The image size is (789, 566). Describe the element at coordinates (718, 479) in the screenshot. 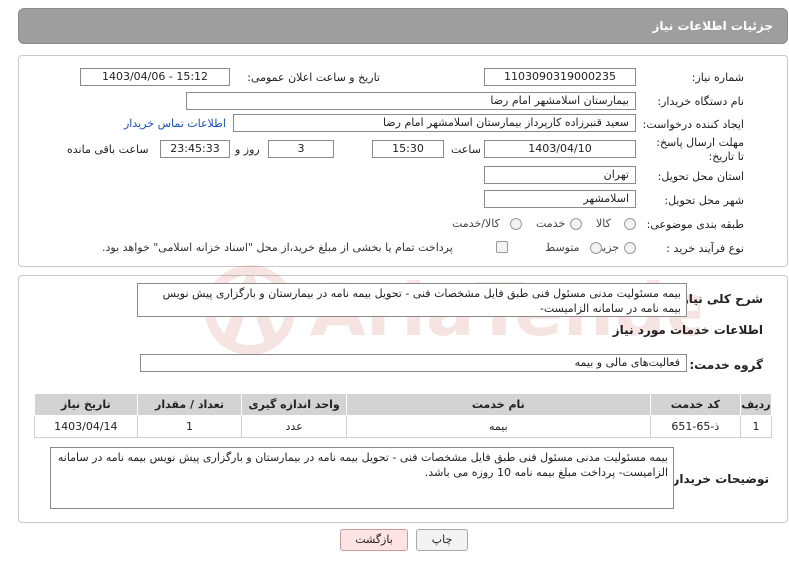

I see `buyer-notes-label: توضیحات خریدار:` at that location.